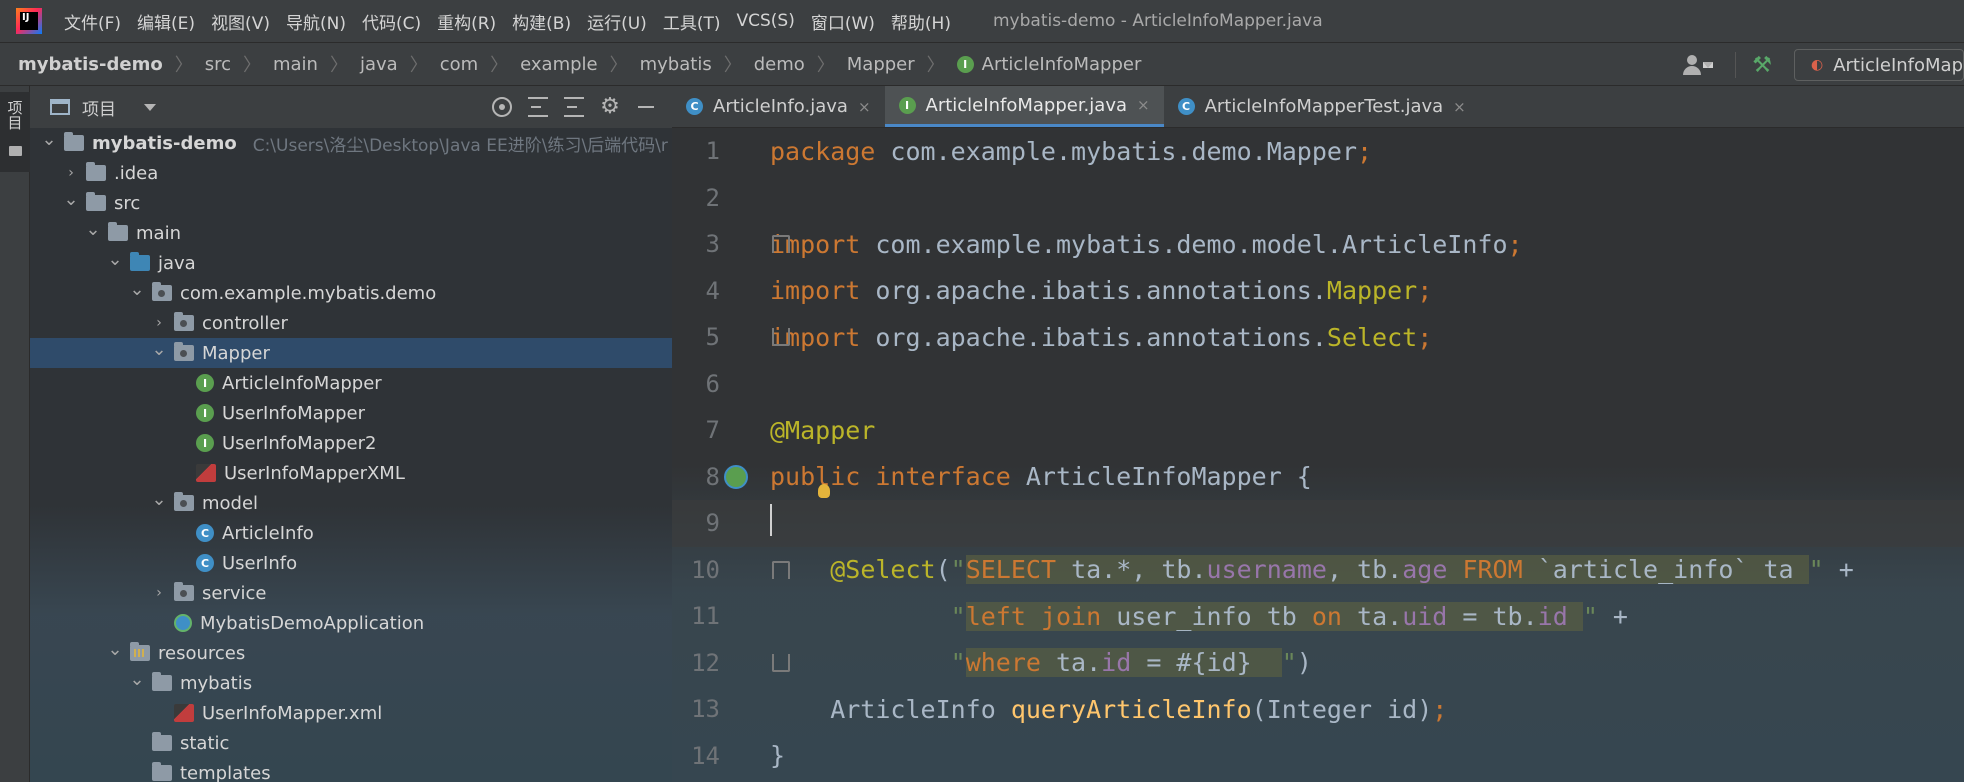  Describe the element at coordinates (351, 263) in the screenshot. I see `tree-item: ⌄ java` at that location.